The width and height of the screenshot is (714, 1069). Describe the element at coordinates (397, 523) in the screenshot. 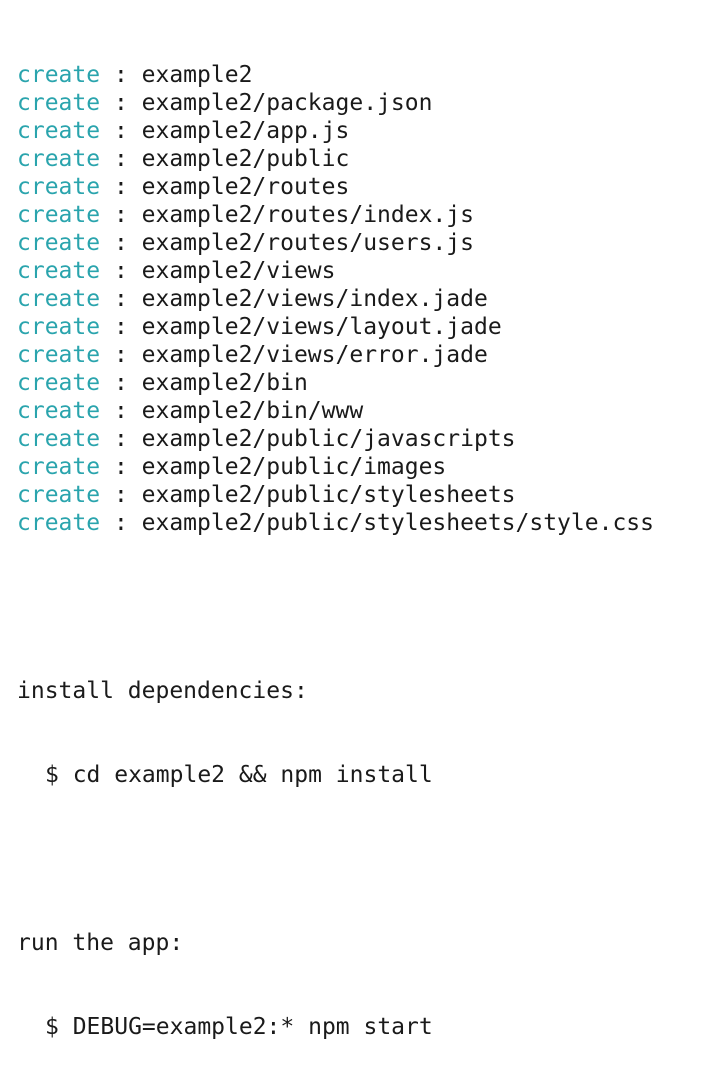

I see `created-path: example2/public/stylesheets/style.css` at that location.